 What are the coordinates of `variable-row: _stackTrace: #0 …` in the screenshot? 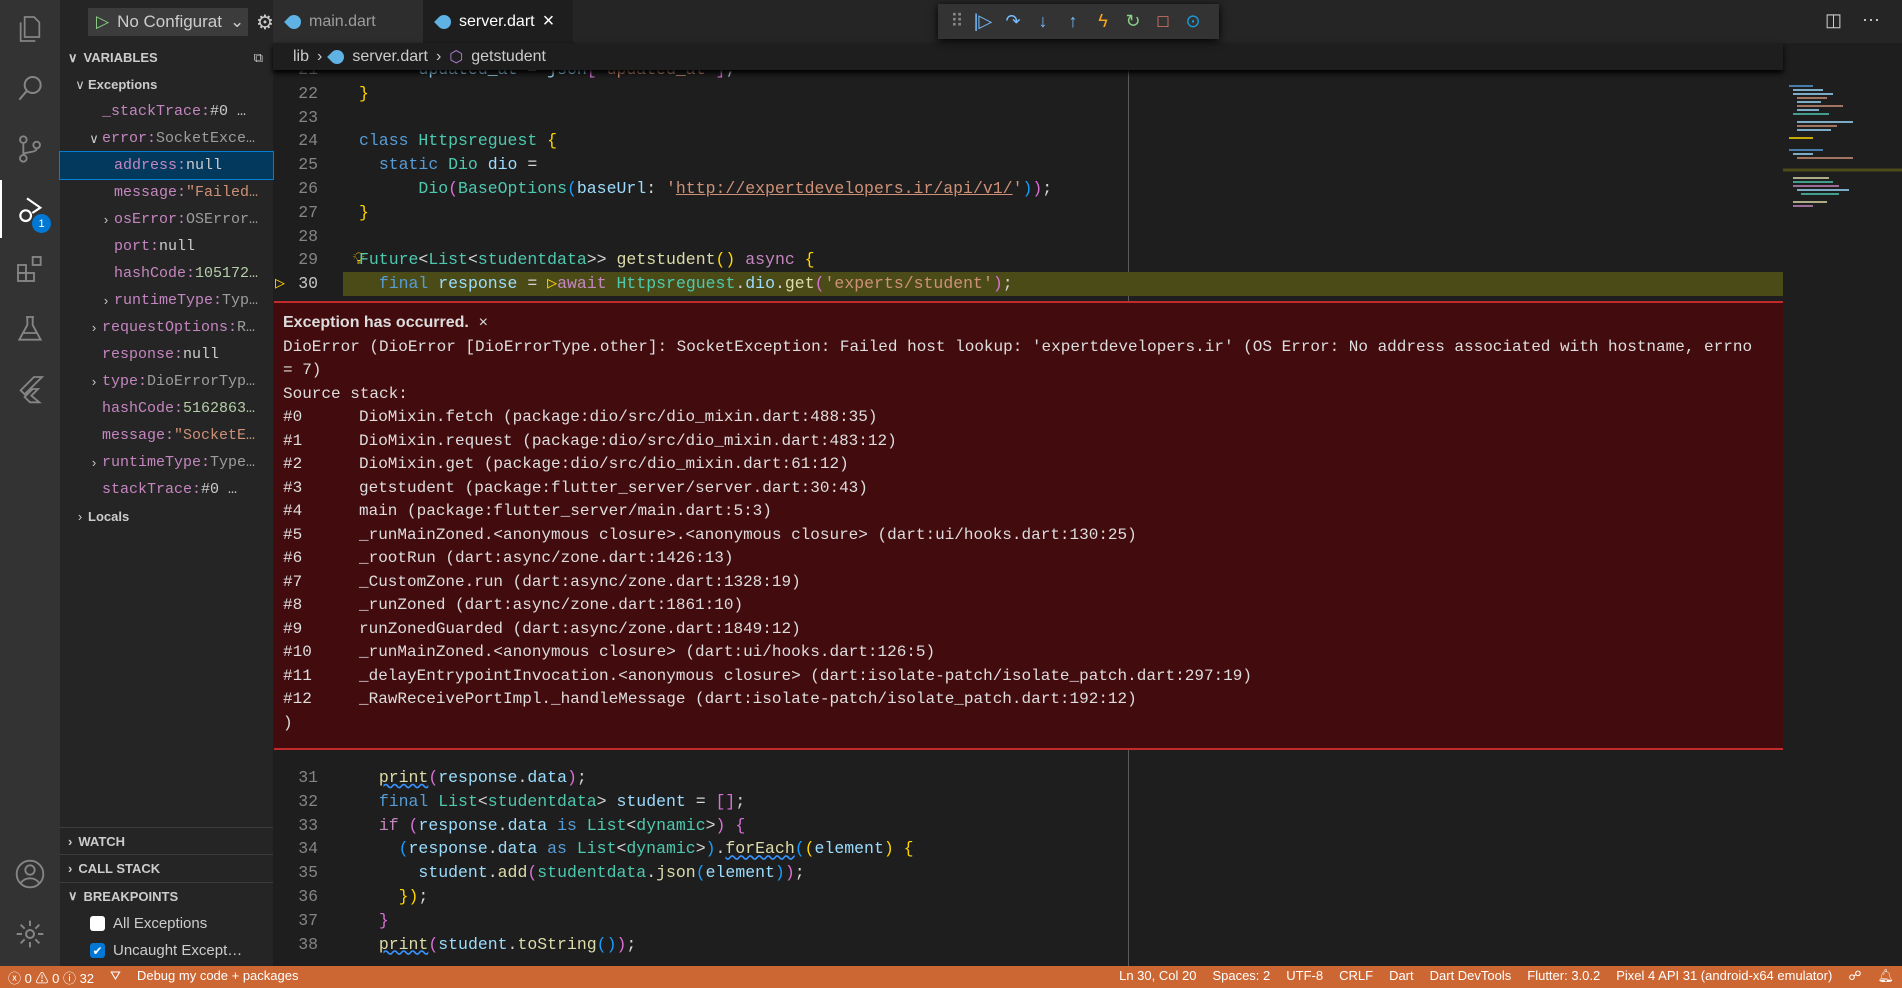 It's located at (166, 111).